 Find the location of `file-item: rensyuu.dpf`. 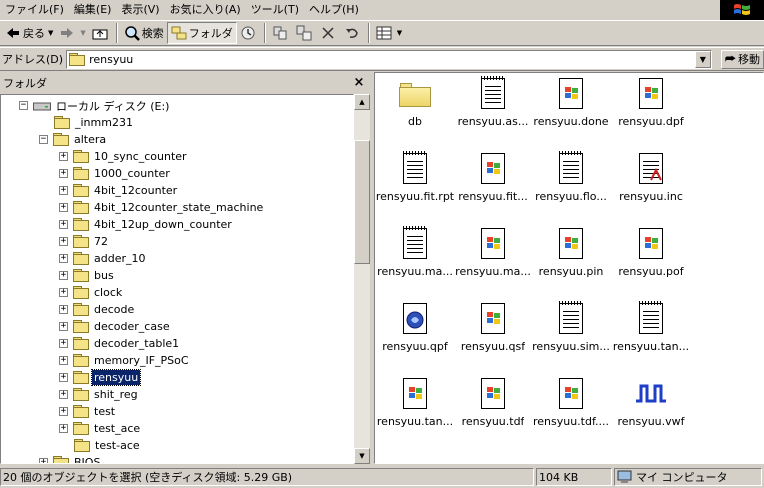

file-item: rensyuu.dpf is located at coordinates (651, 102).